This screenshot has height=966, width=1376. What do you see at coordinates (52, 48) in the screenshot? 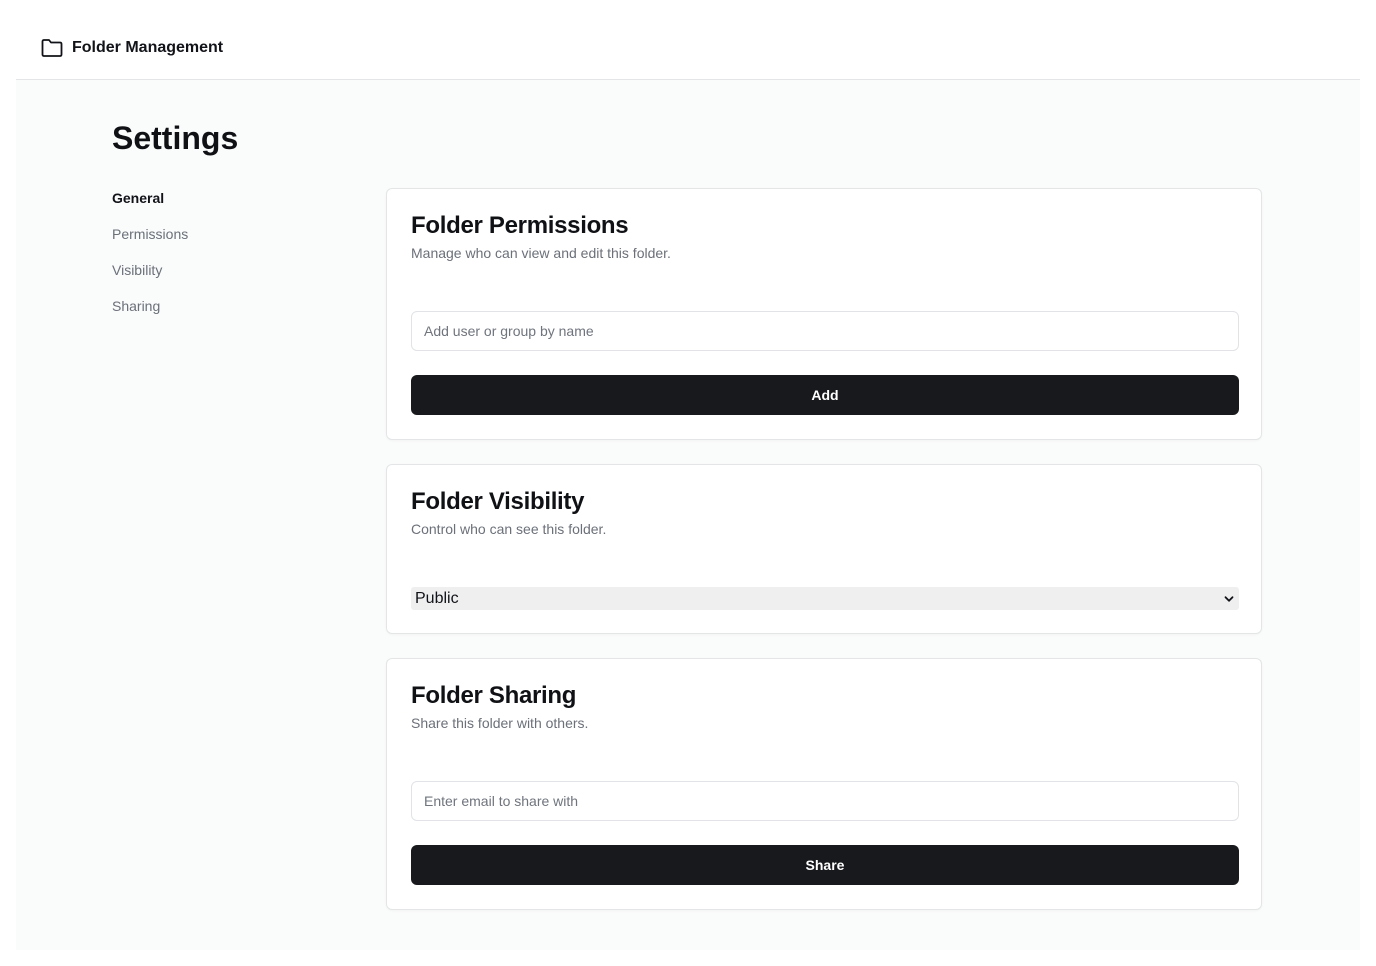
I see `folder-icon` at bounding box center [52, 48].